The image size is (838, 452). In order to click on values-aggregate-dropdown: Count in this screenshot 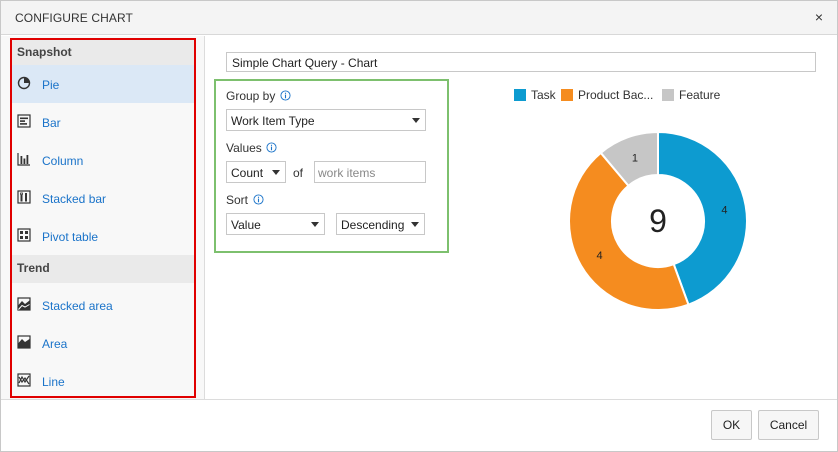, I will do `click(256, 172)`.